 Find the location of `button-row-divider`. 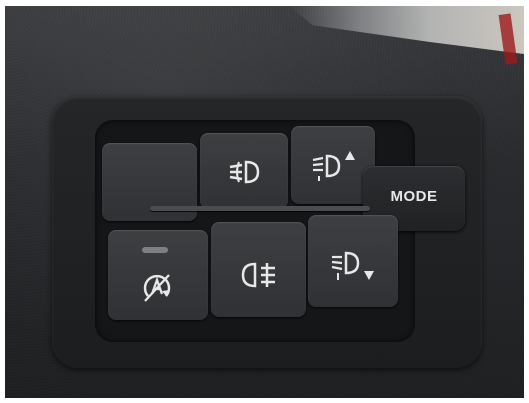

button-row-divider is located at coordinates (260, 208).